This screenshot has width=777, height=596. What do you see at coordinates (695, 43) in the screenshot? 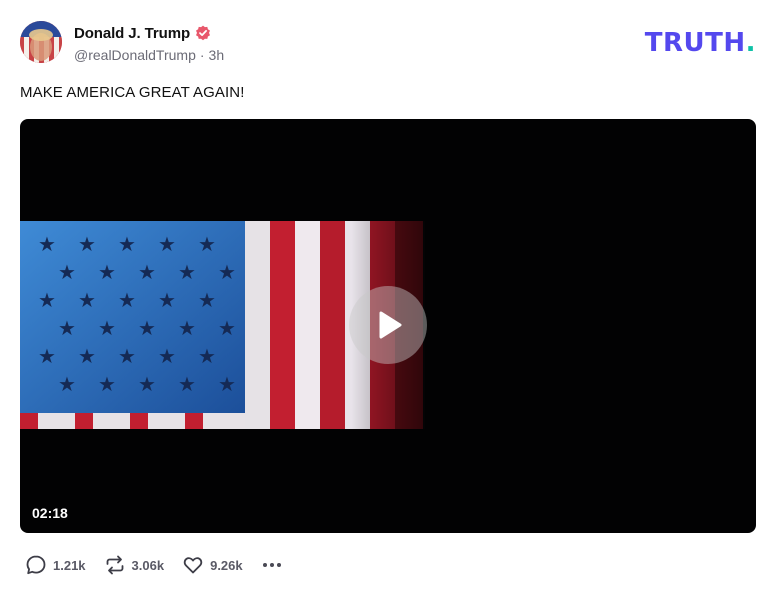
I see `brand-text: TRUTH` at bounding box center [695, 43].